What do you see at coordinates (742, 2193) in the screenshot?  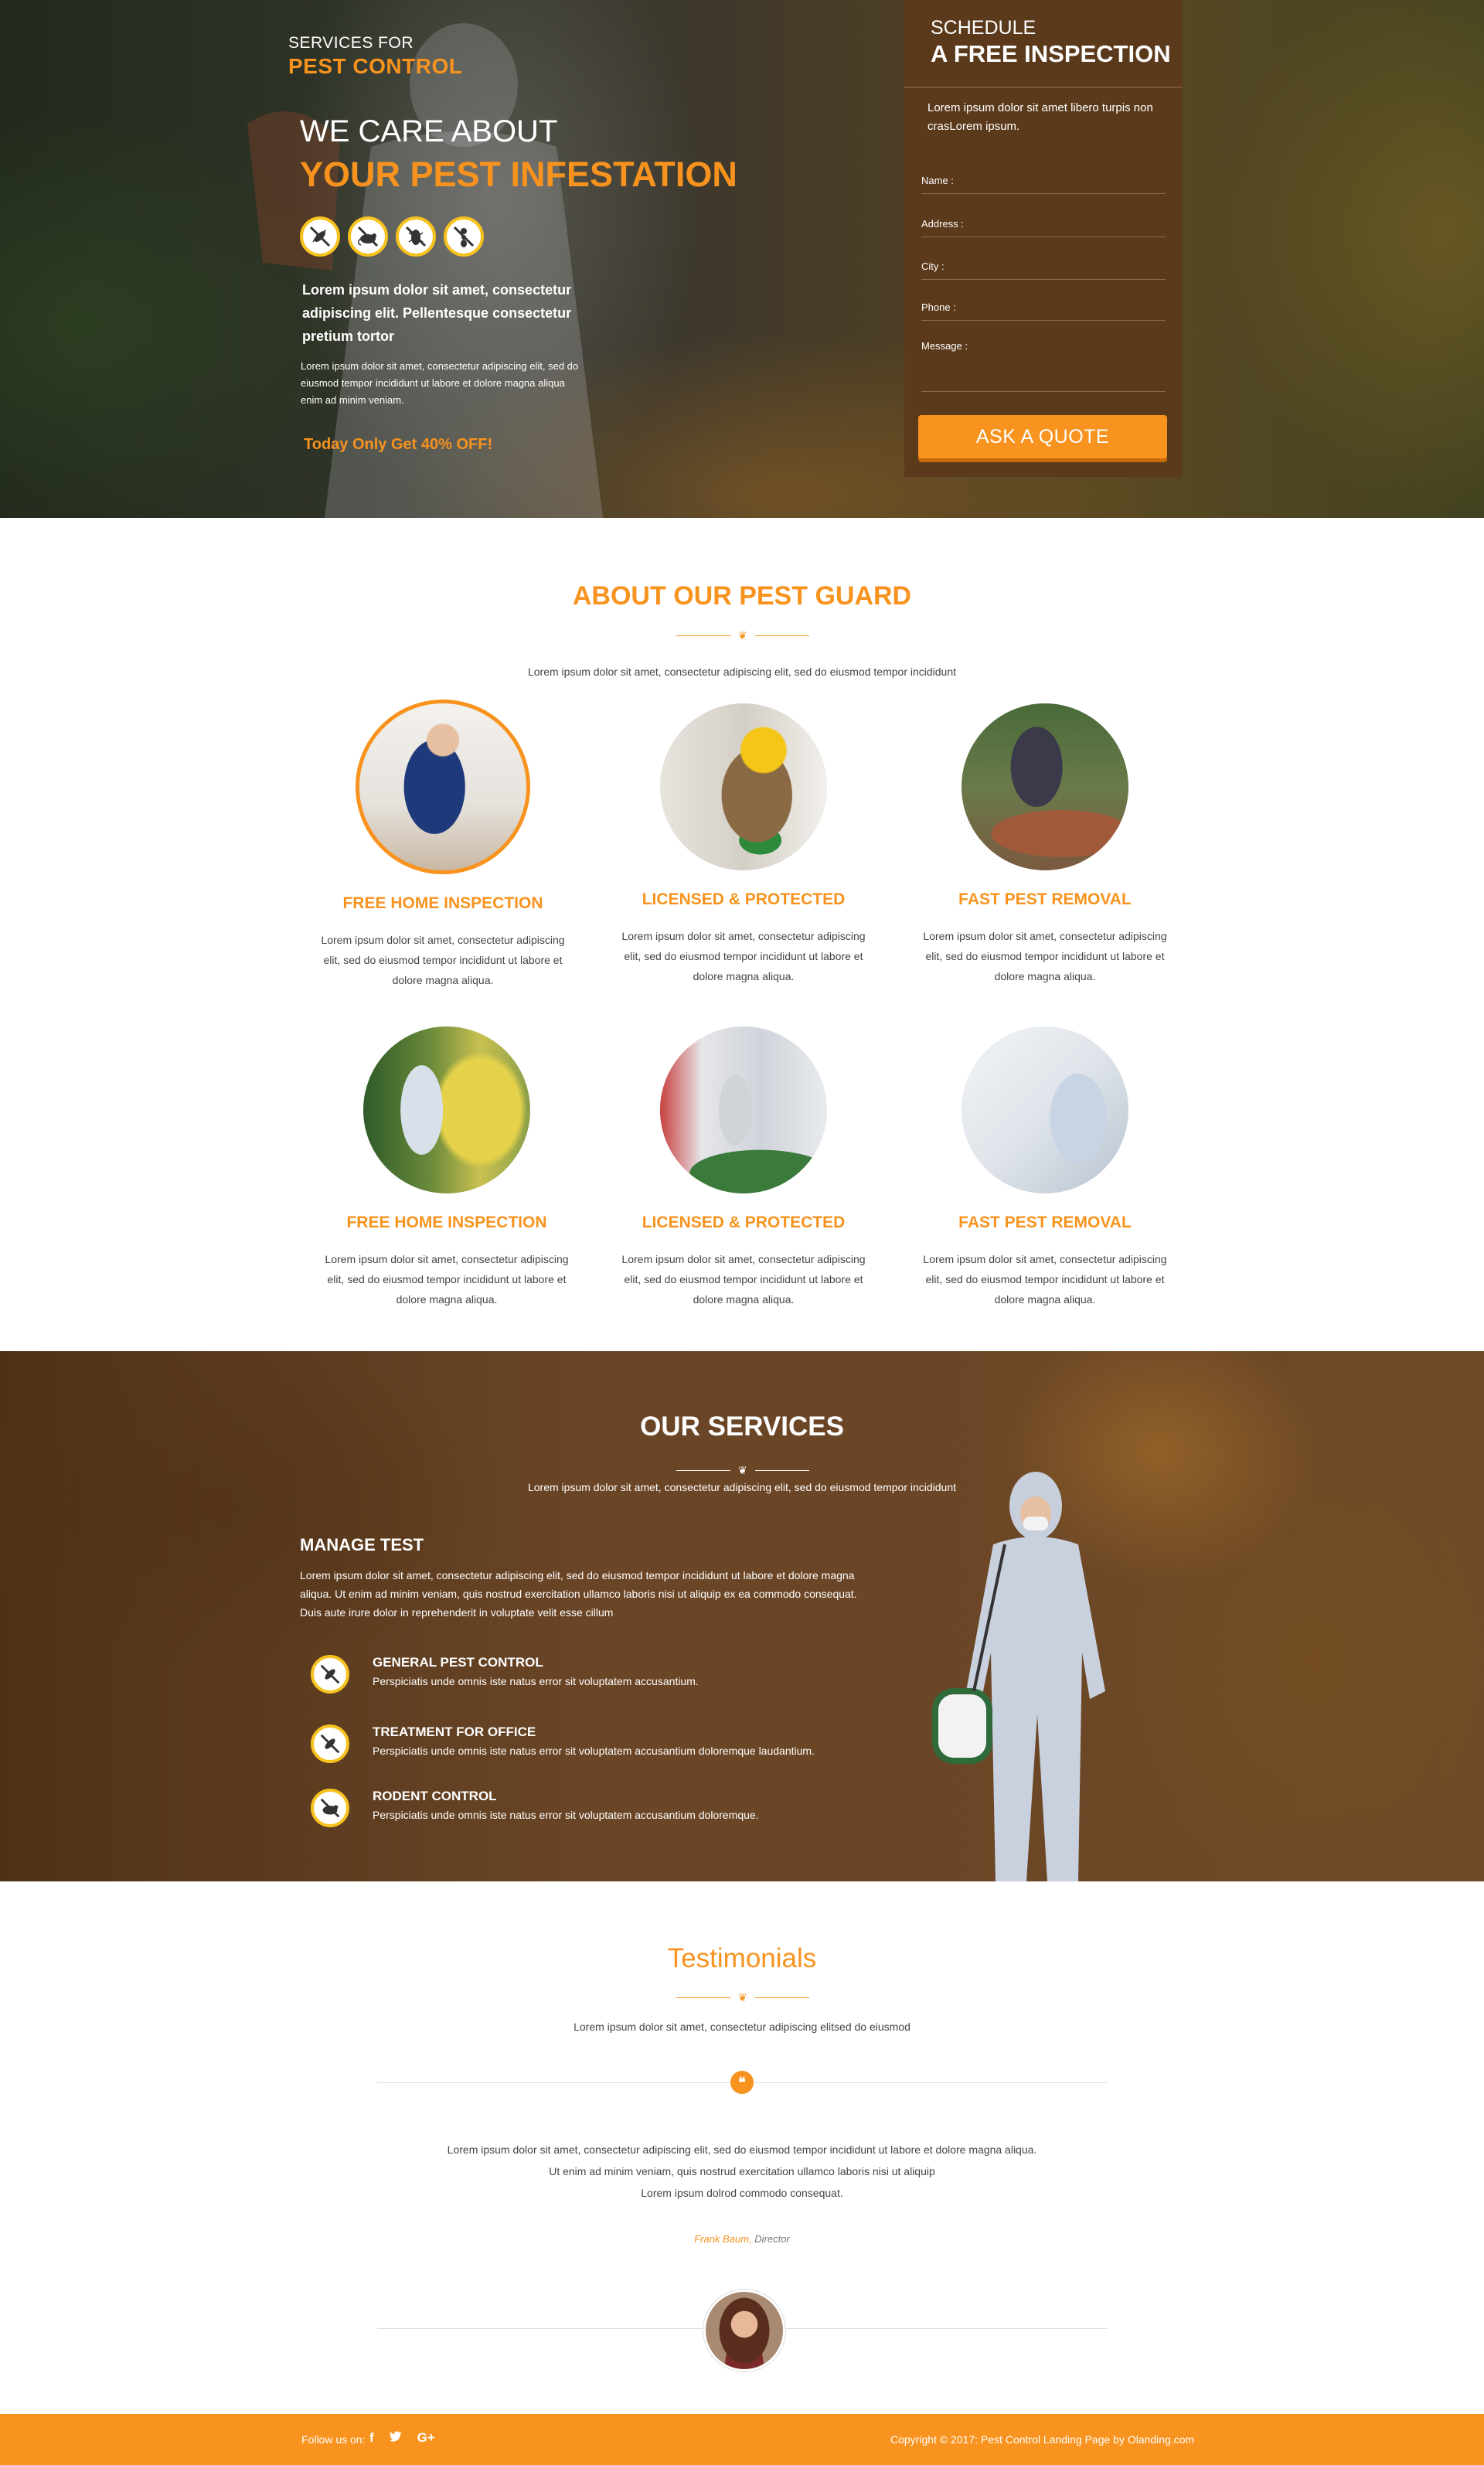 I see `quote-line: Lorem ipsum dolrod commodo consequat.` at bounding box center [742, 2193].